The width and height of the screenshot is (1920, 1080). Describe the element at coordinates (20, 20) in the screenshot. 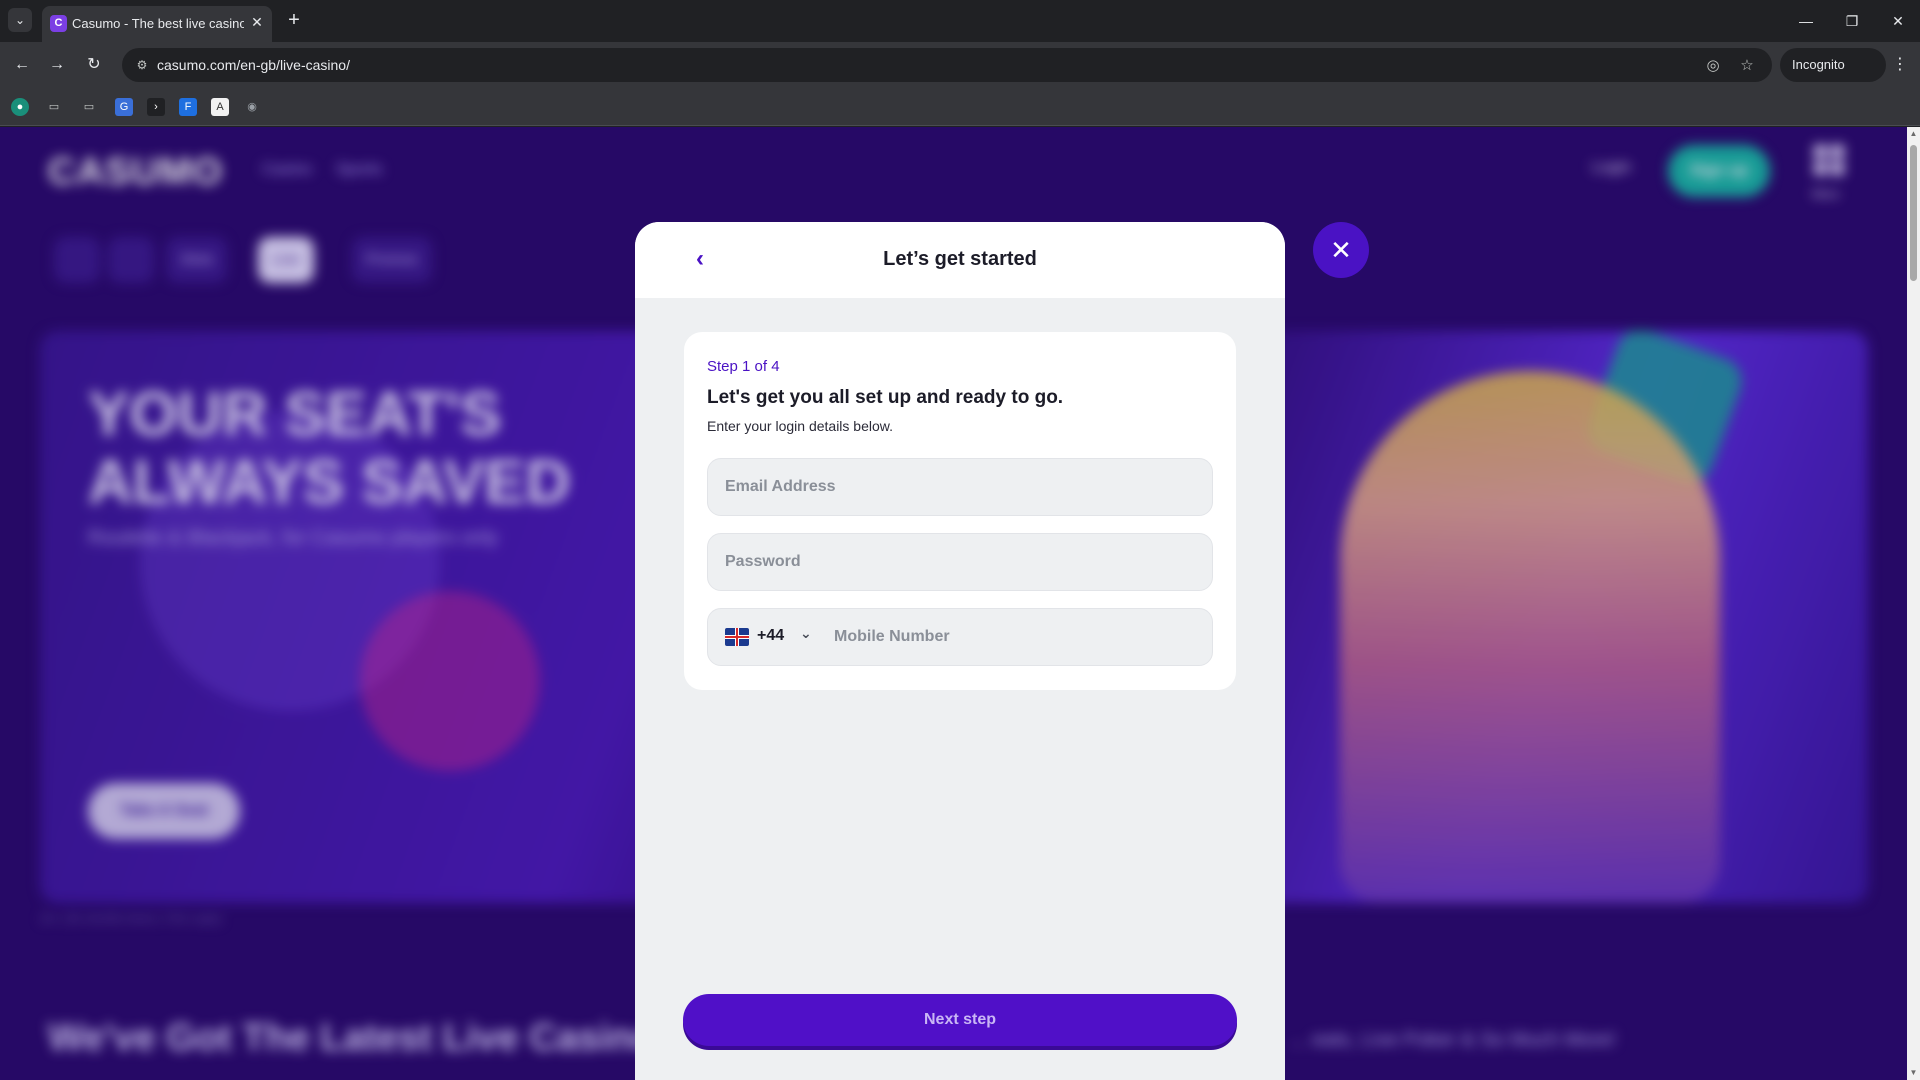

I see `tab-search-button: ⌄` at that location.